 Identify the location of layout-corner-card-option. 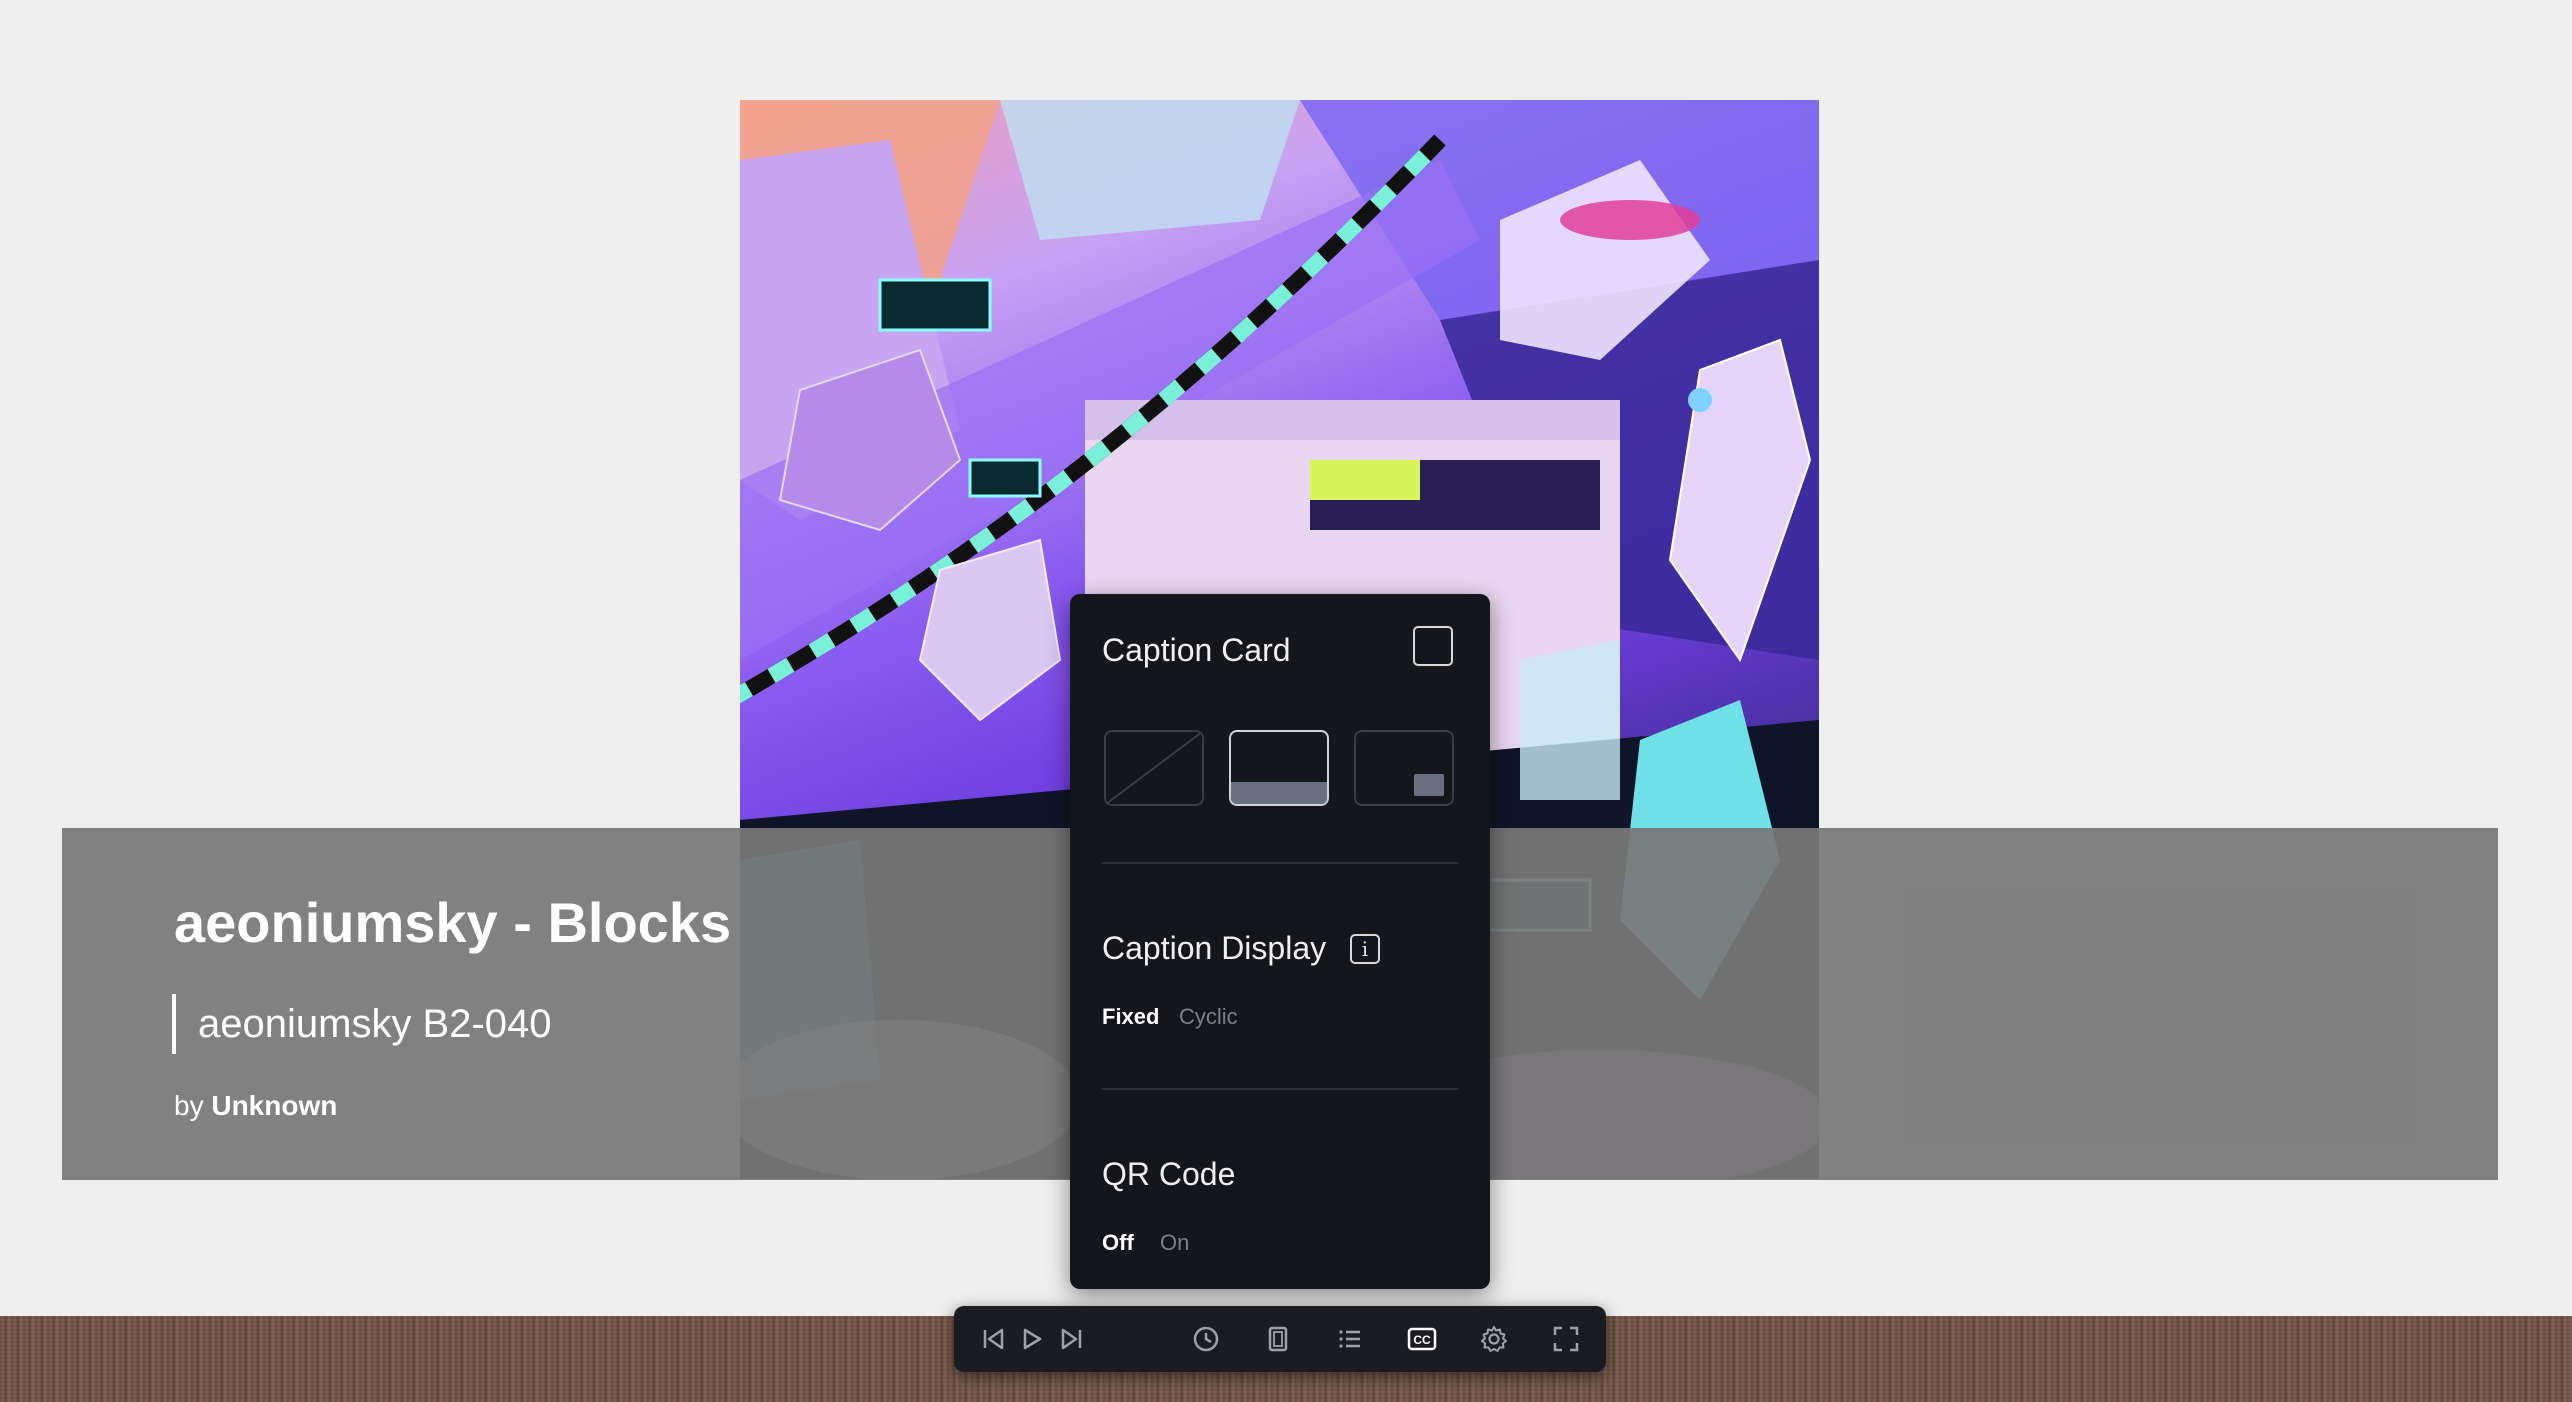
(1404, 768).